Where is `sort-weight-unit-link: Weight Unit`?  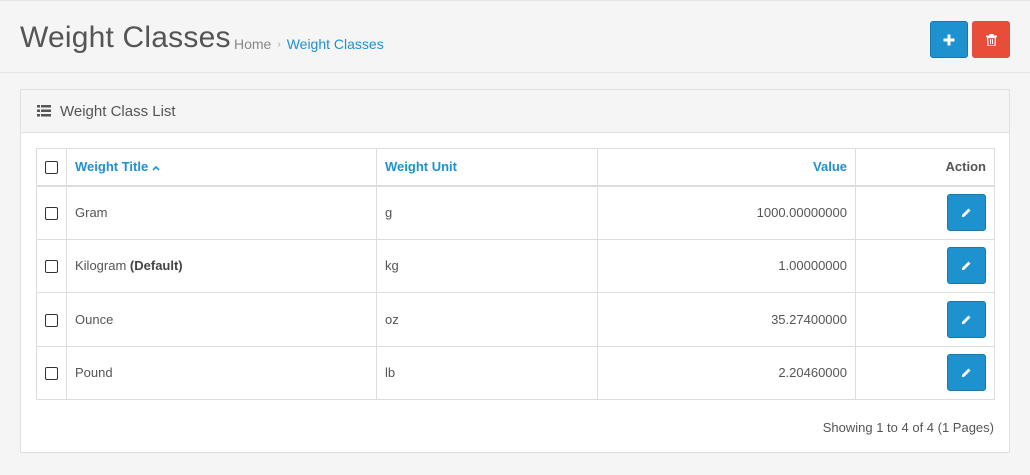
sort-weight-unit-link: Weight Unit is located at coordinates (421, 166).